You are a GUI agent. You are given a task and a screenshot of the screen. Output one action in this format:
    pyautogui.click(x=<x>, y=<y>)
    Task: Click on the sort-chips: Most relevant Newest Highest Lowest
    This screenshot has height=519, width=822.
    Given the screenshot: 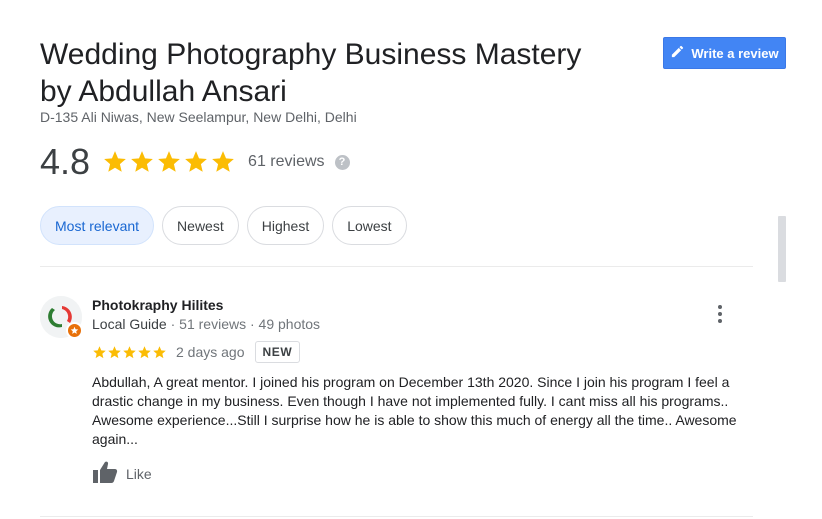 What is the action you would take?
    pyautogui.click(x=223, y=225)
    